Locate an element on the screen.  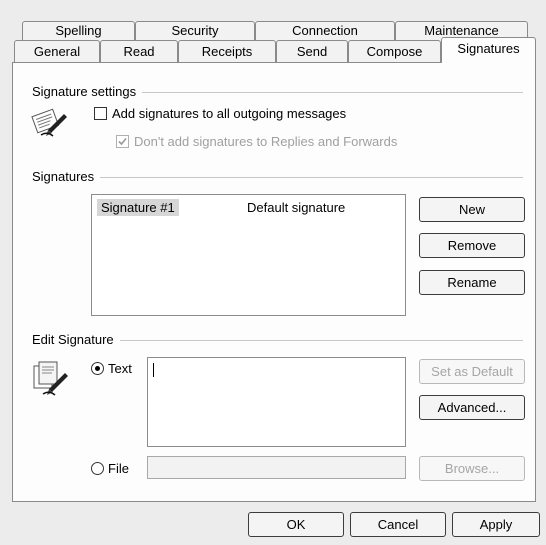
signature-text-area is located at coordinates (276, 402).